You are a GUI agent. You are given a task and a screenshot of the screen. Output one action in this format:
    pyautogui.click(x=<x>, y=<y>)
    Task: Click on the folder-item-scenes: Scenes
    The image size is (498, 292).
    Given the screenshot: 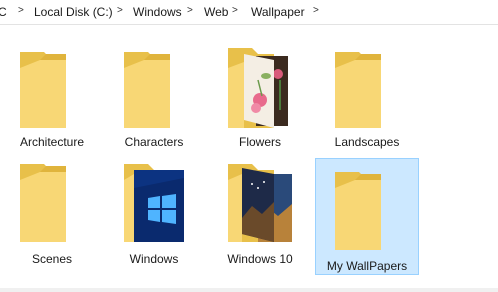 What is the action you would take?
    pyautogui.click(x=52, y=215)
    